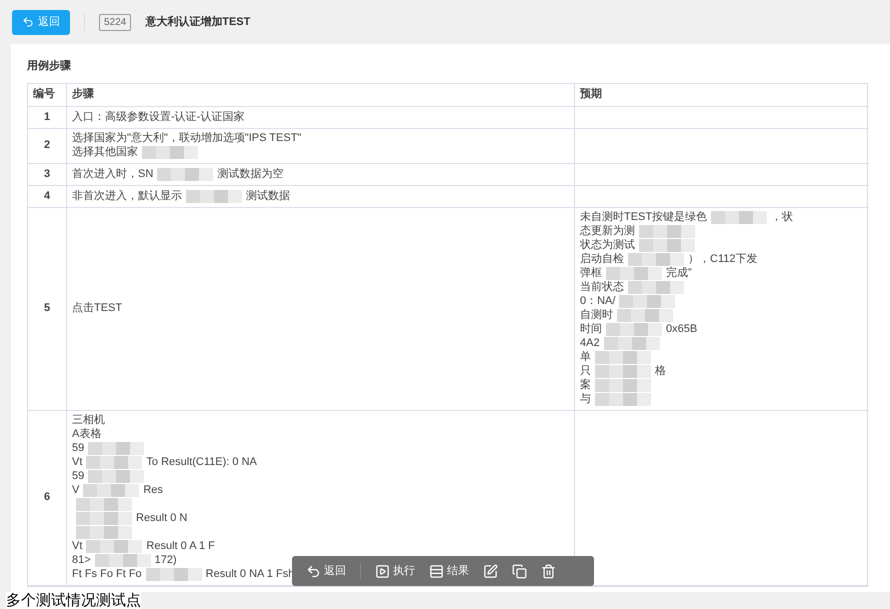 The image size is (890, 609). What do you see at coordinates (47, 174) in the screenshot?
I see `row-number: 3` at bounding box center [47, 174].